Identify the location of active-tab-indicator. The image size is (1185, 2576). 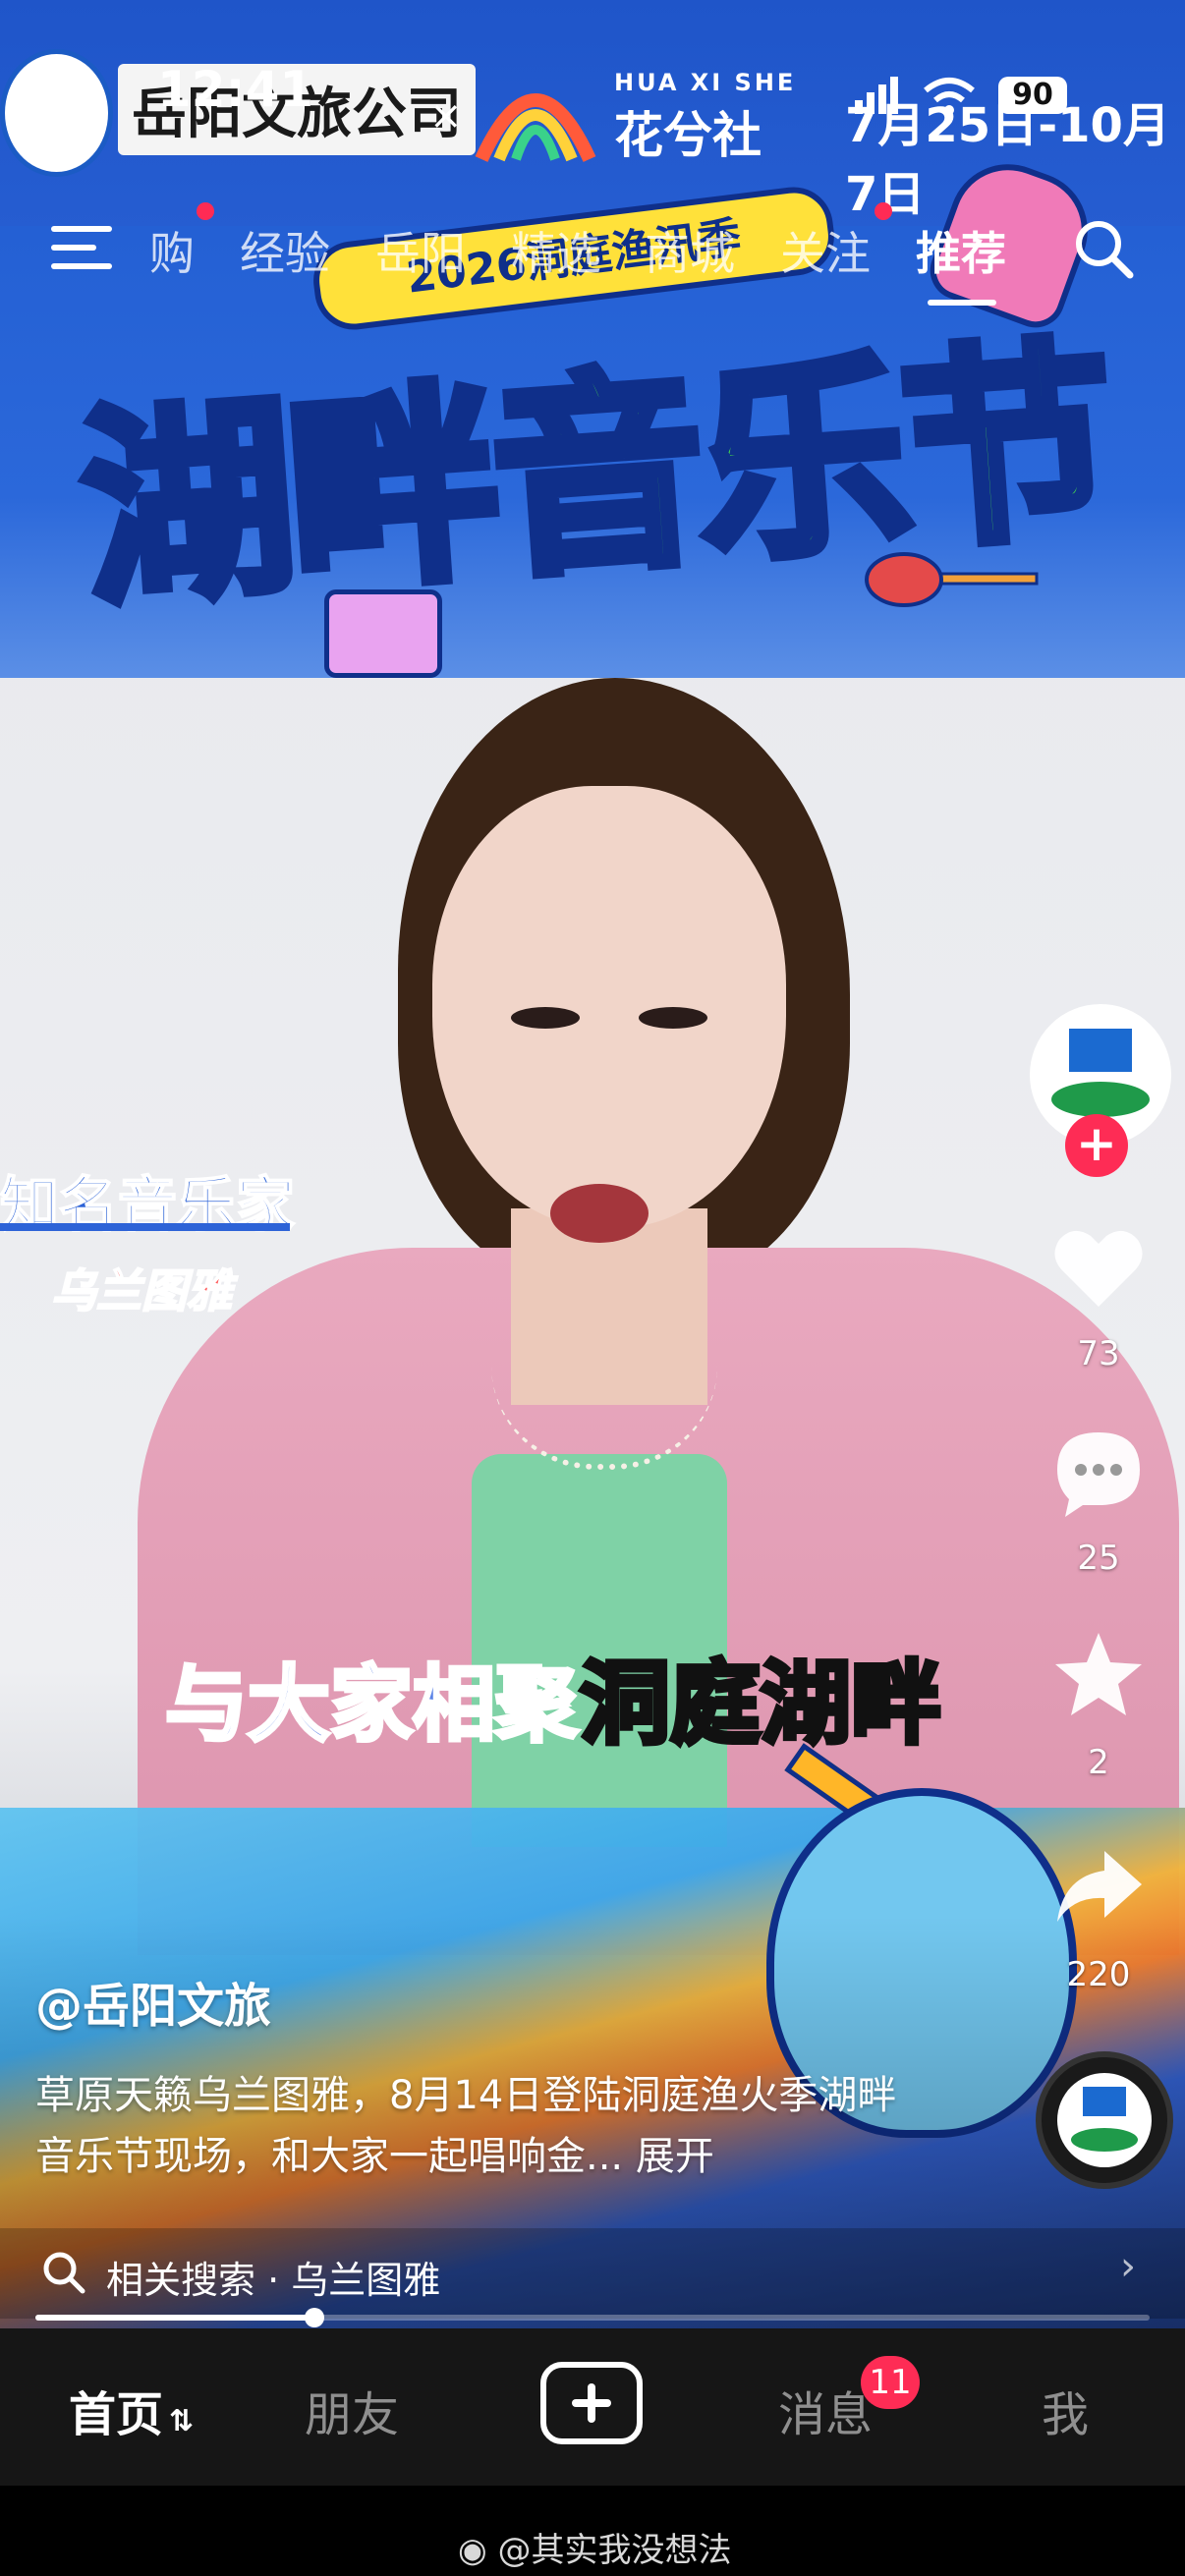
(962, 303).